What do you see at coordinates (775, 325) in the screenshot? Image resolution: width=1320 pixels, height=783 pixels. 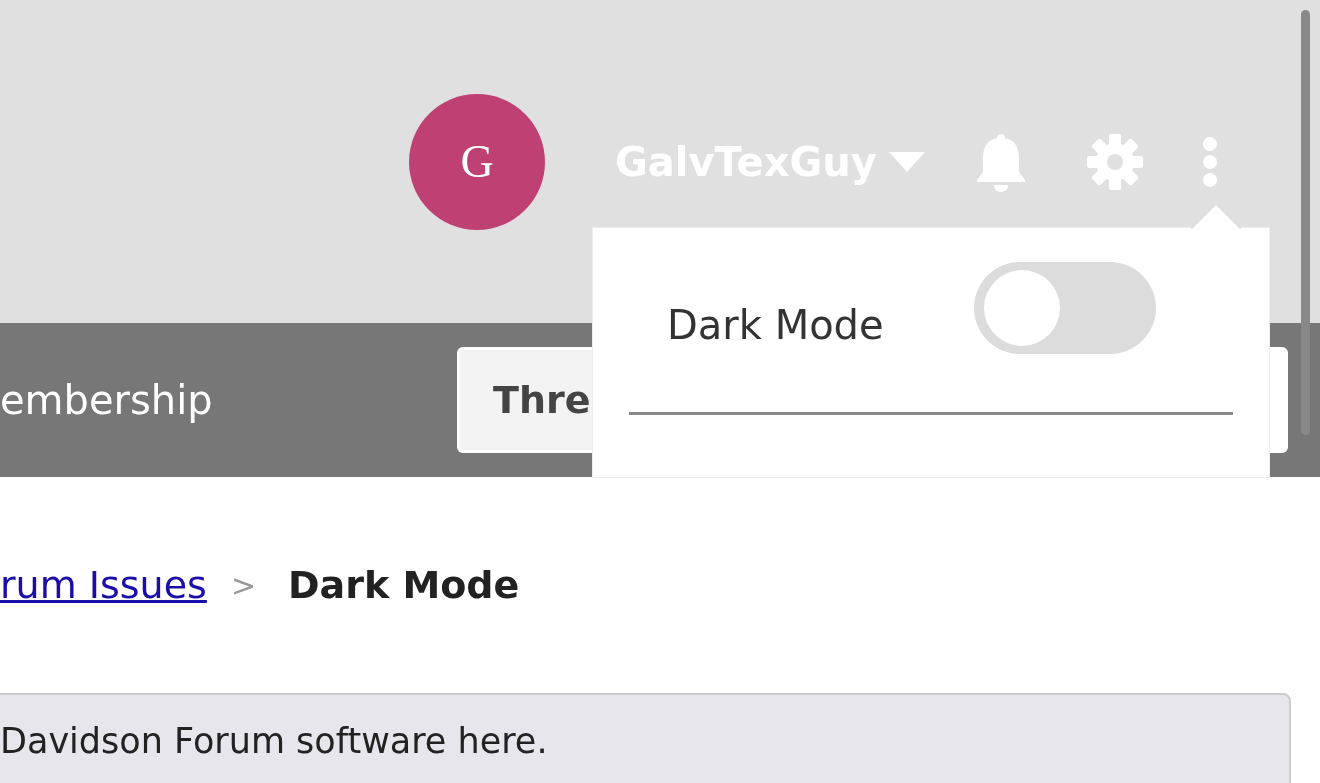 I see `setting-label: Dark Mode` at bounding box center [775, 325].